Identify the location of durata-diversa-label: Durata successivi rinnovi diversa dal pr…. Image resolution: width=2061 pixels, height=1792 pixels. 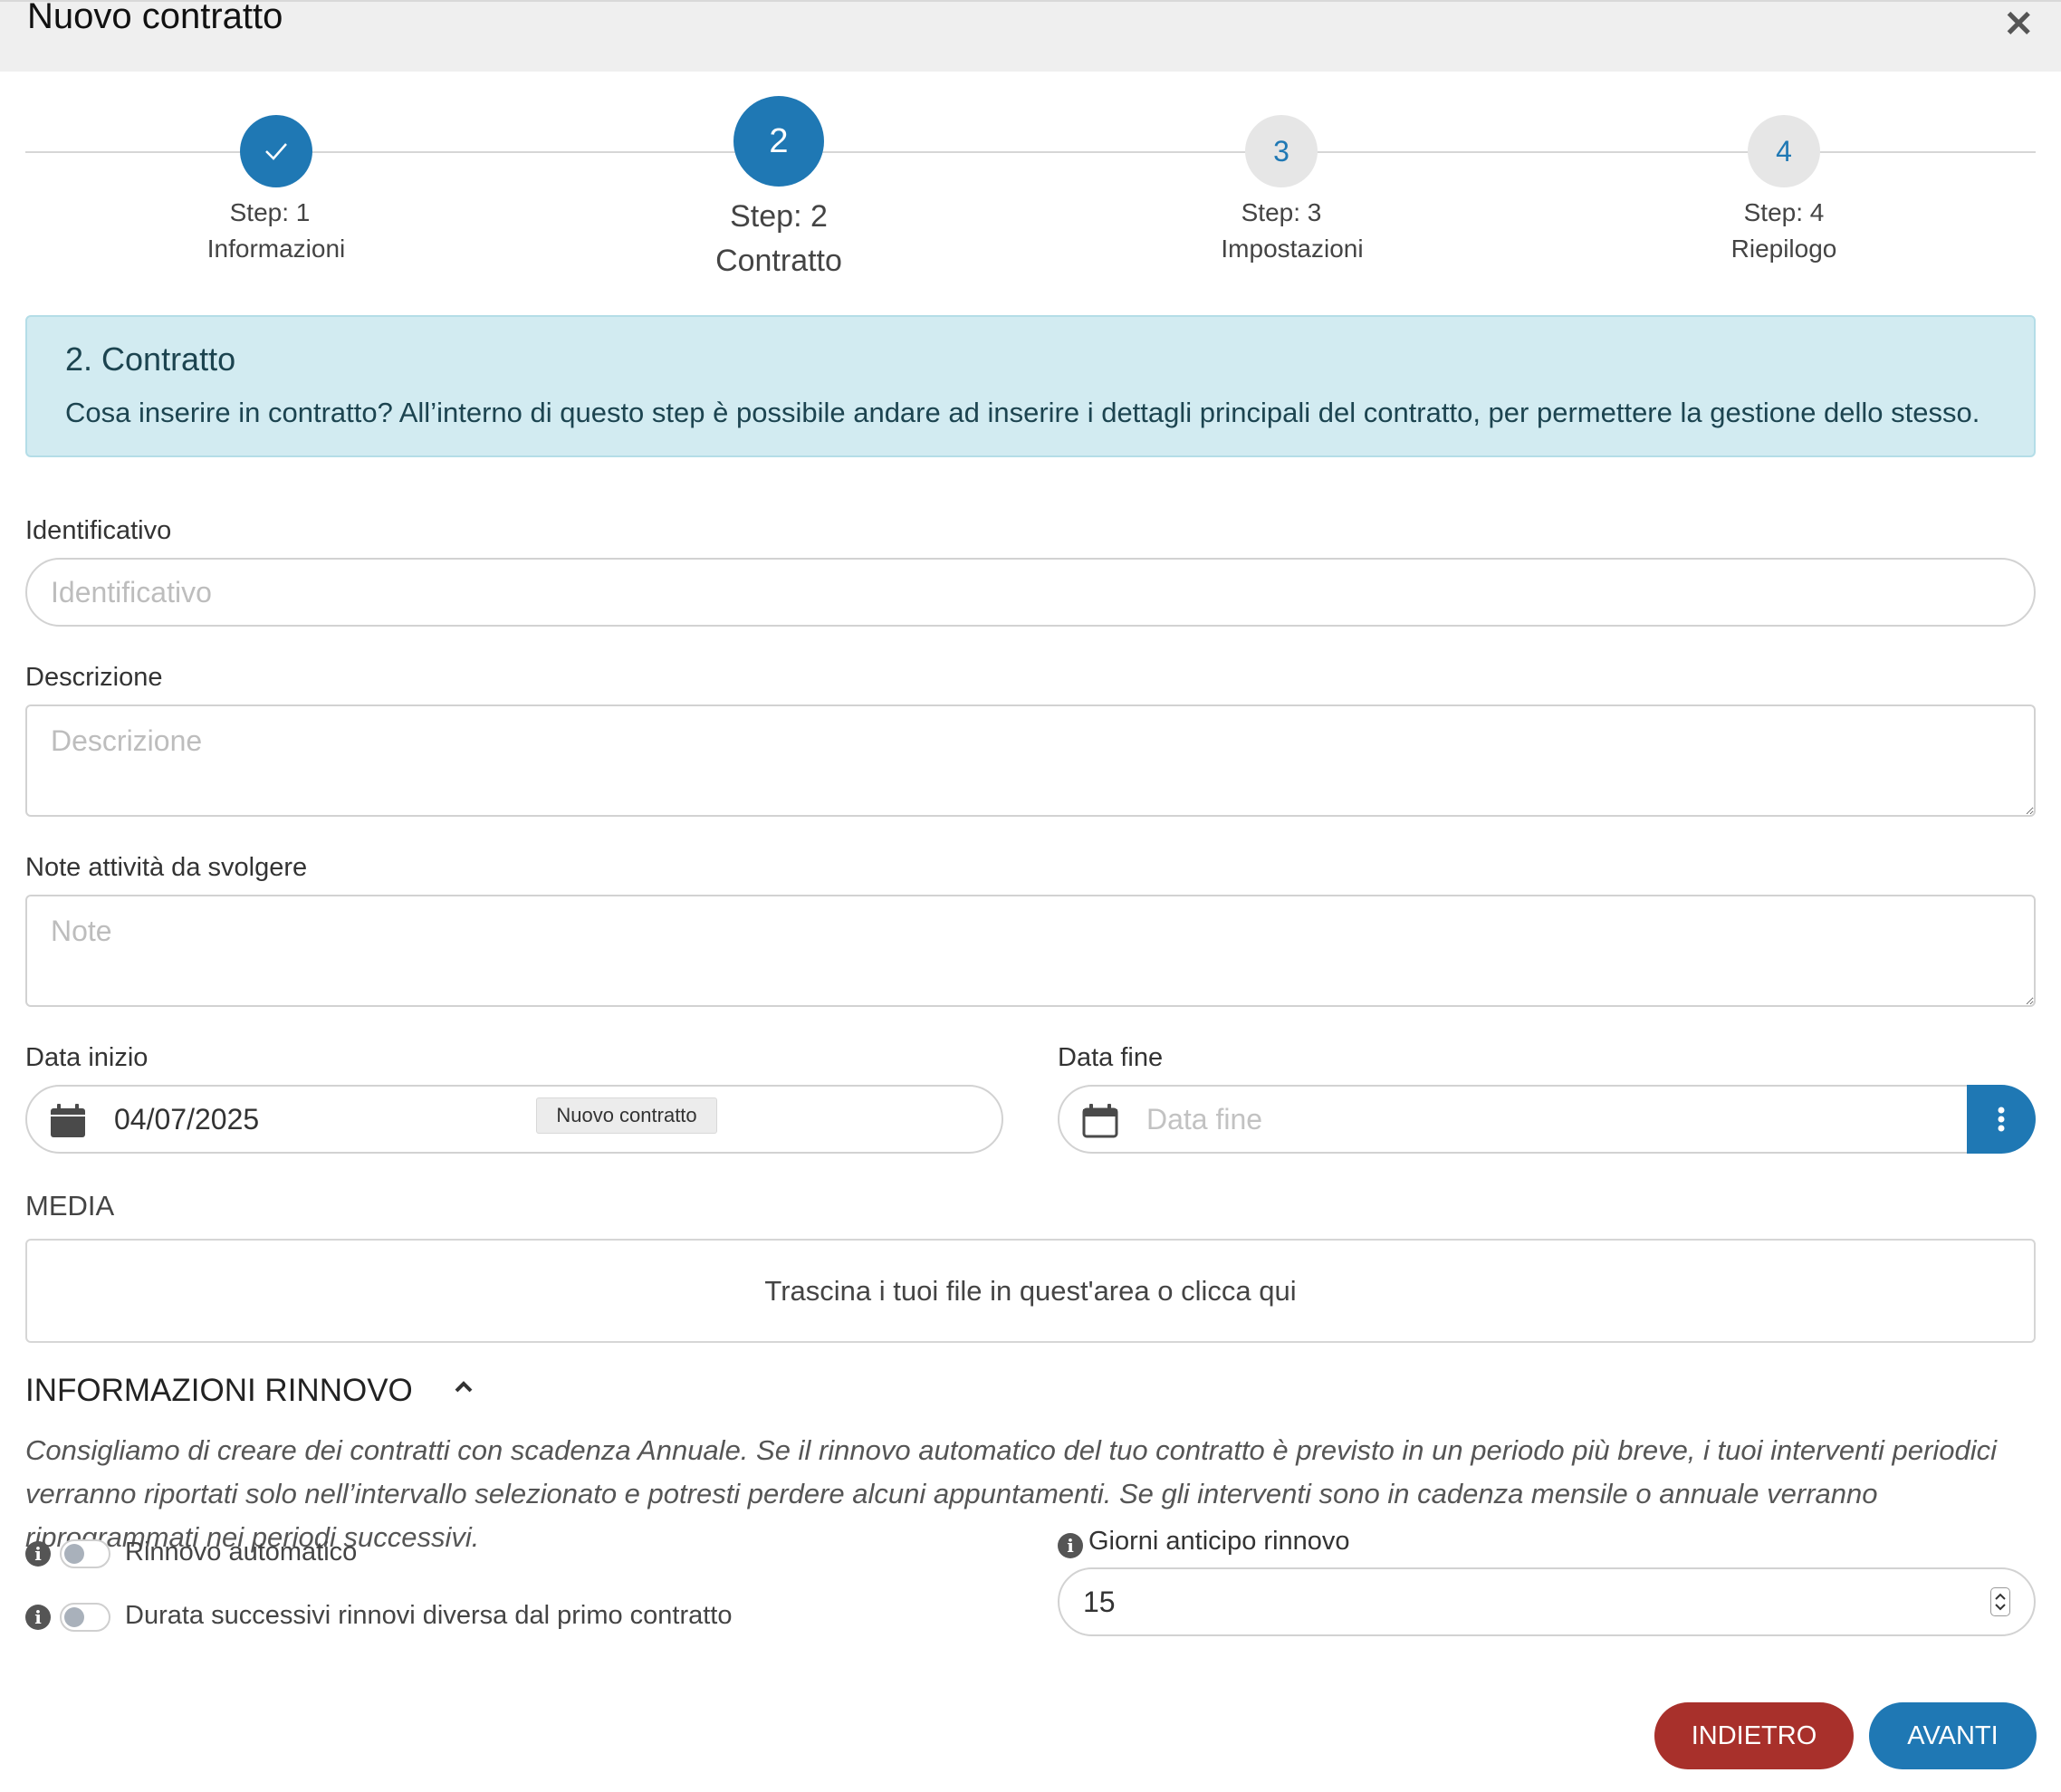
(429, 1615).